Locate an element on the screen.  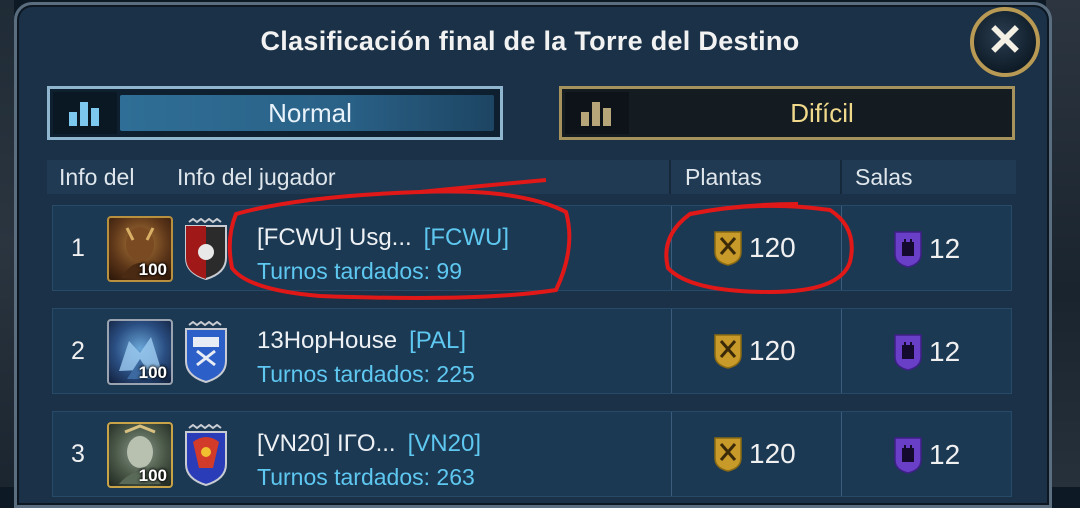
close-button: ✕ is located at coordinates (1005, 42).